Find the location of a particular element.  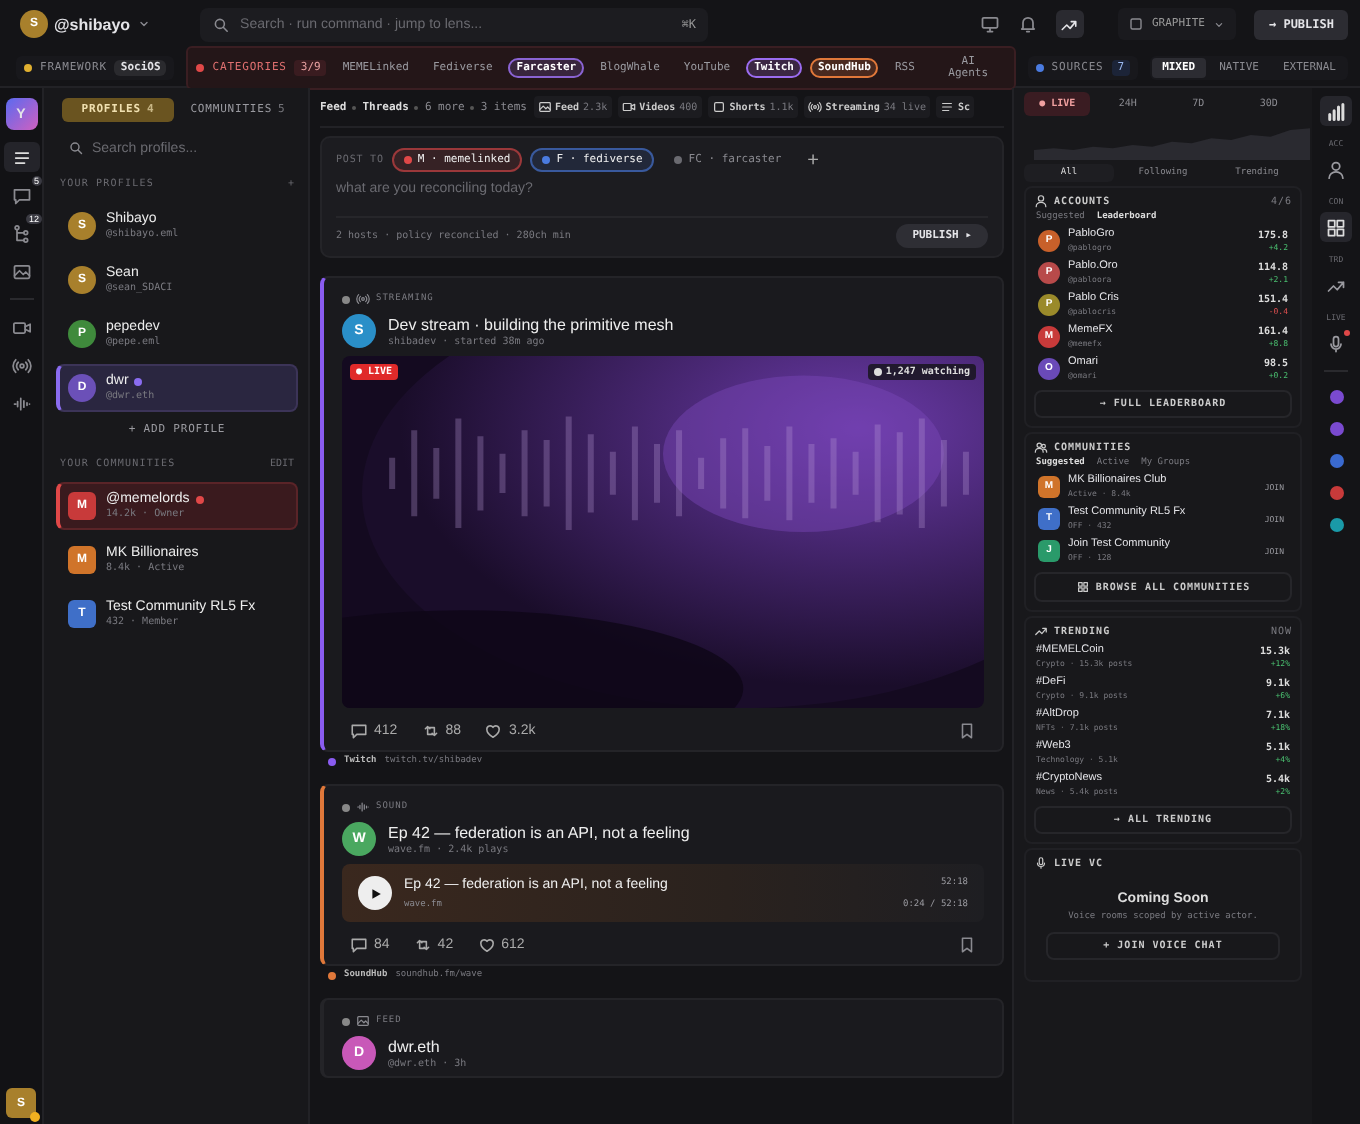

people-icon is located at coordinates (1041, 447).